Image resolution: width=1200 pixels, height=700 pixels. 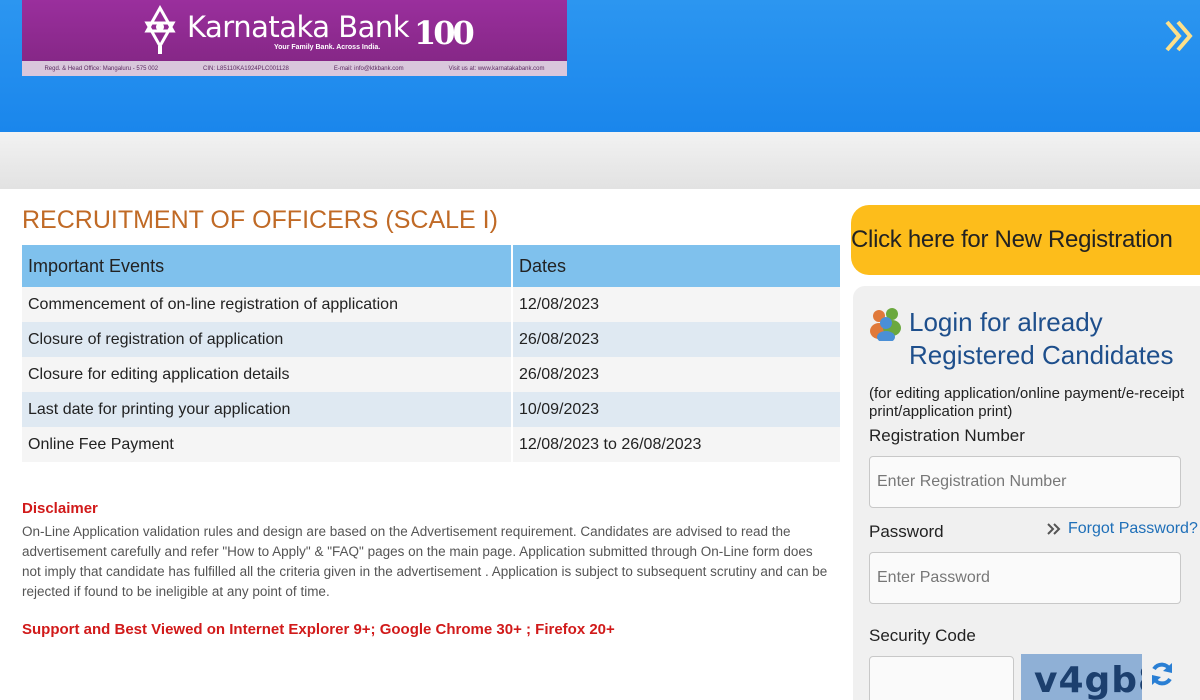 I want to click on bank-logo-icon, so click(x=160, y=29).